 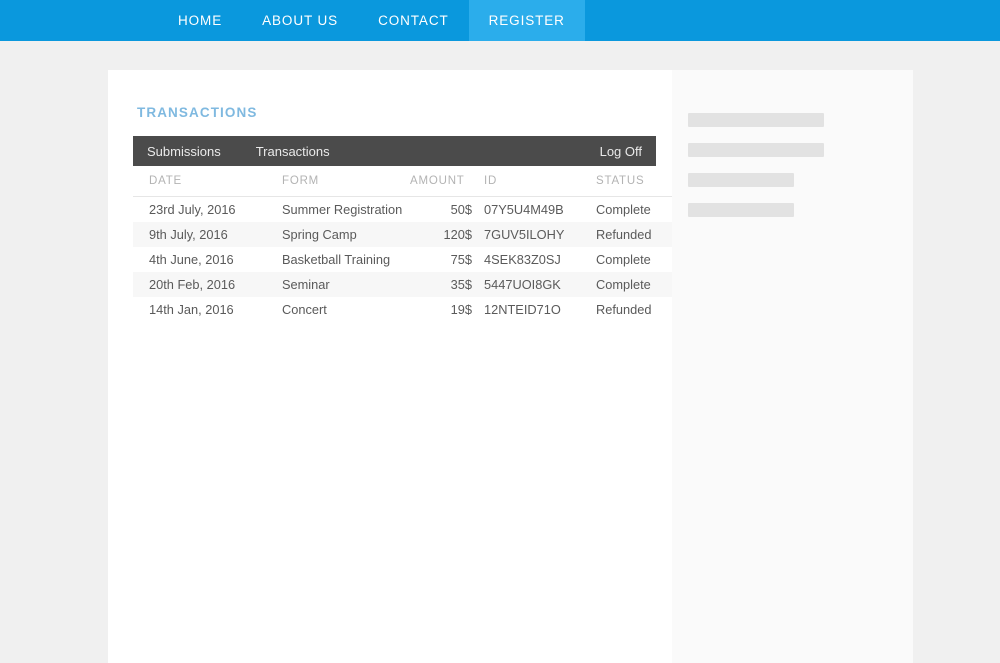 I want to click on log-off-label: Log Off, so click(x=620, y=151).